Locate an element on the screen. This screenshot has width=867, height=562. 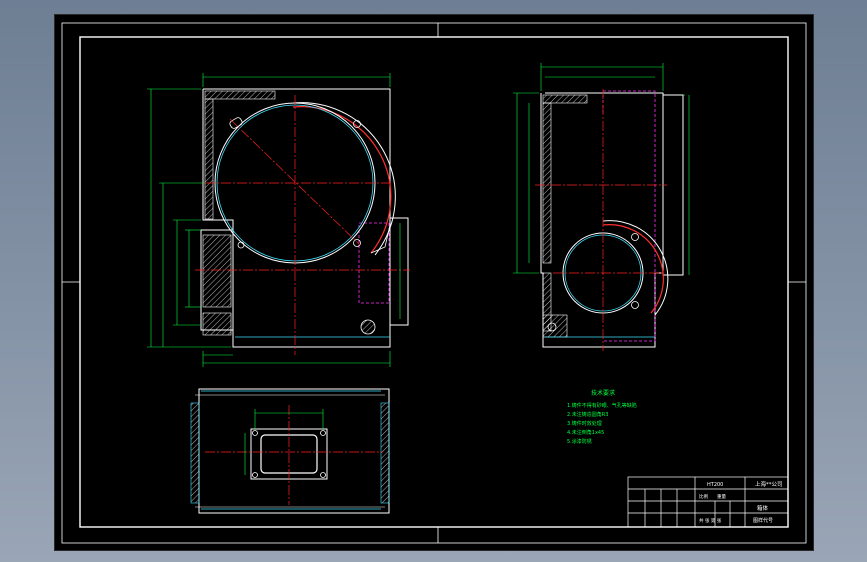
note-line: 5.涂漆防锈 is located at coordinates (579, 441).